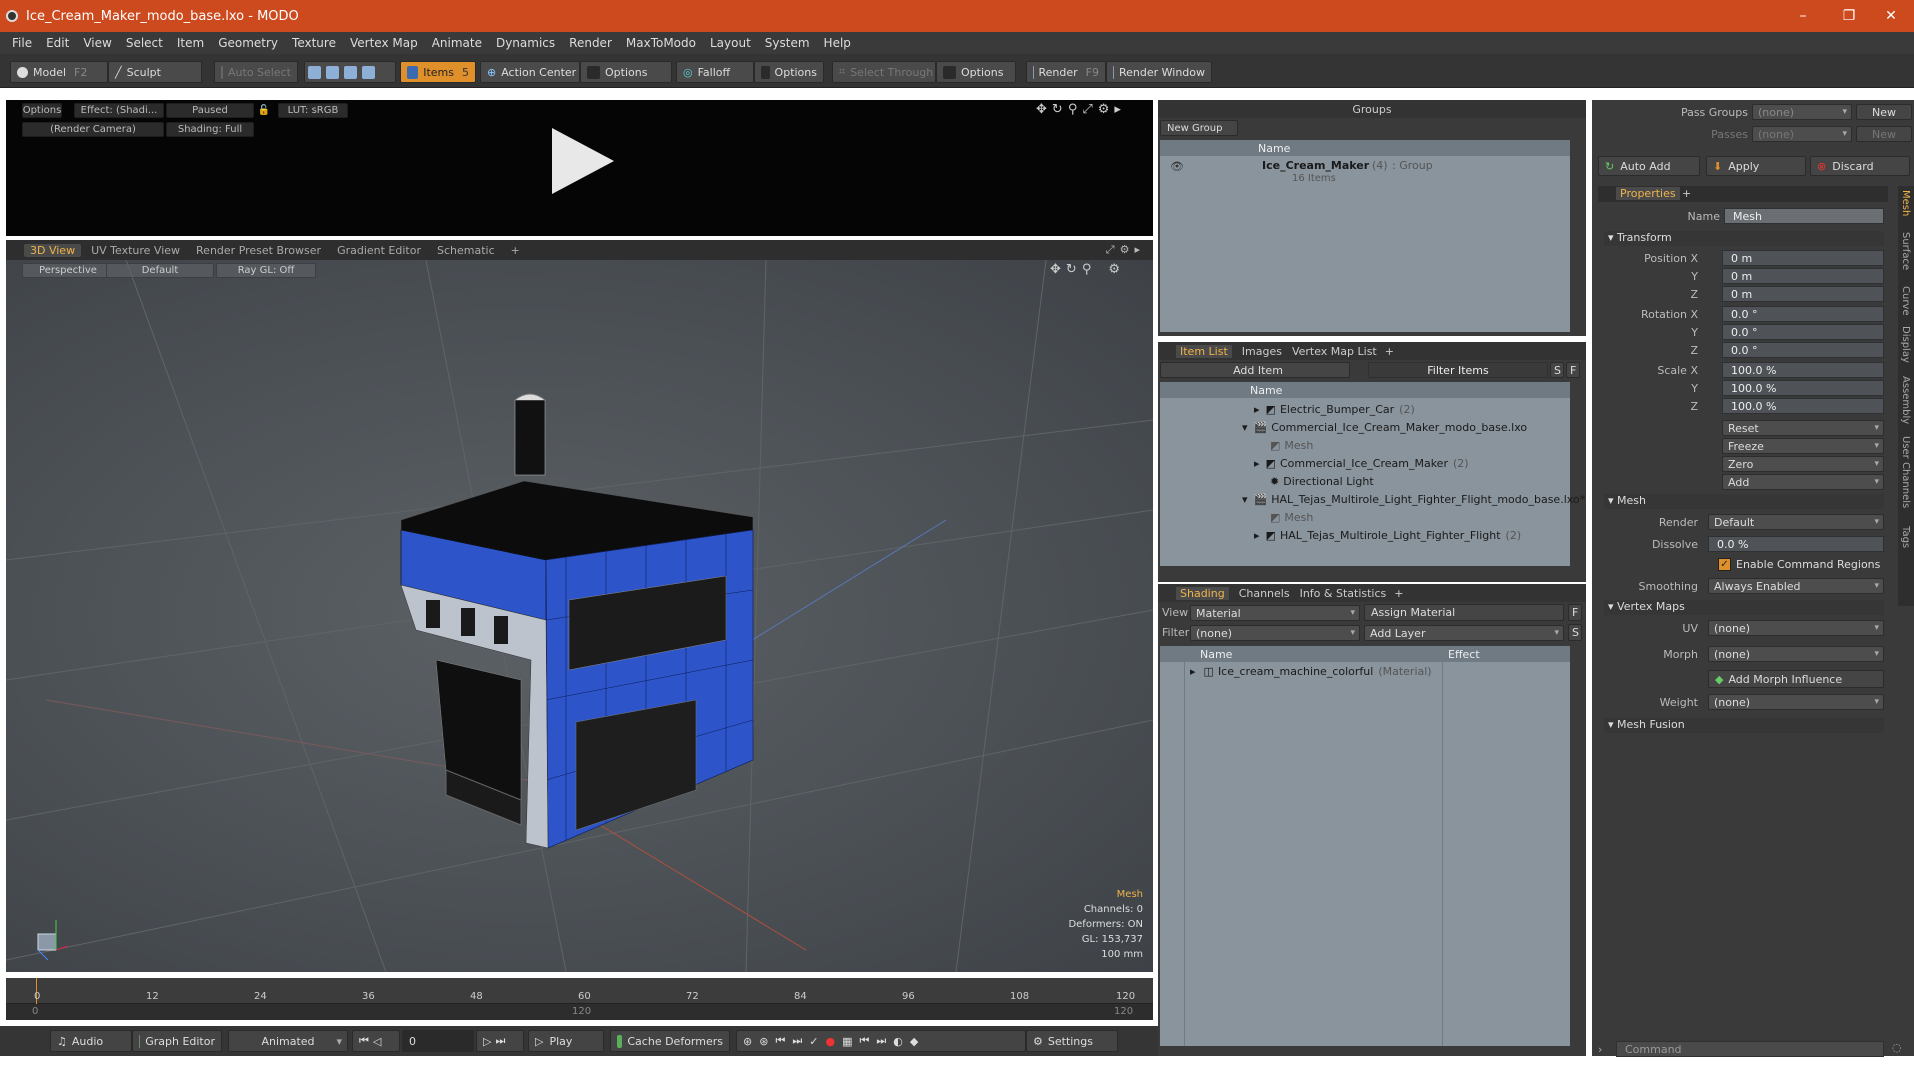  Describe the element at coordinates (1905, 400) in the screenshot. I see `side-tab-assembly: Assembly` at that location.